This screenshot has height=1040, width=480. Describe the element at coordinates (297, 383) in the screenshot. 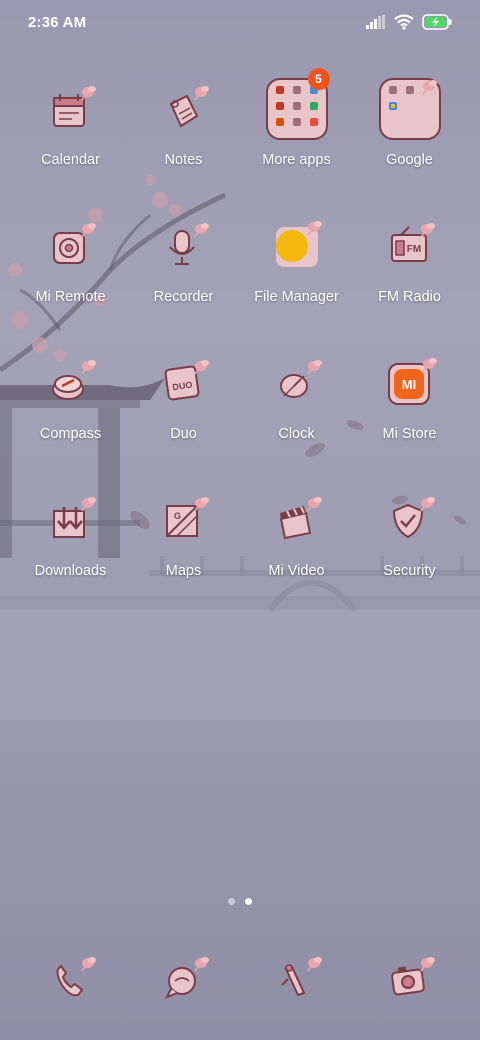

I see `clock-icon` at that location.